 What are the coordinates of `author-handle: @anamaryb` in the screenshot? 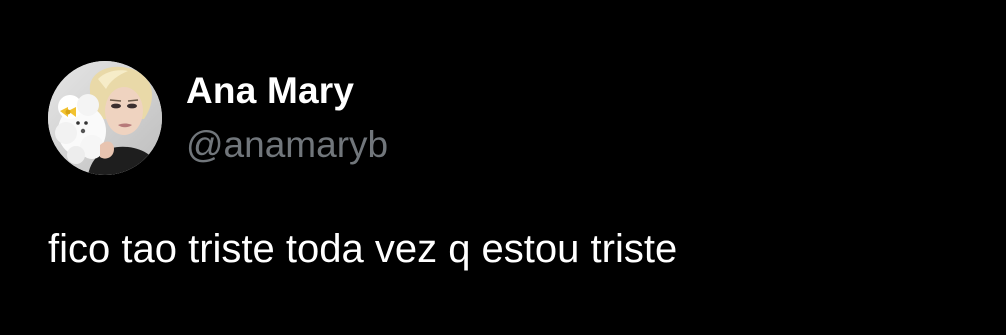 It's located at (287, 145).